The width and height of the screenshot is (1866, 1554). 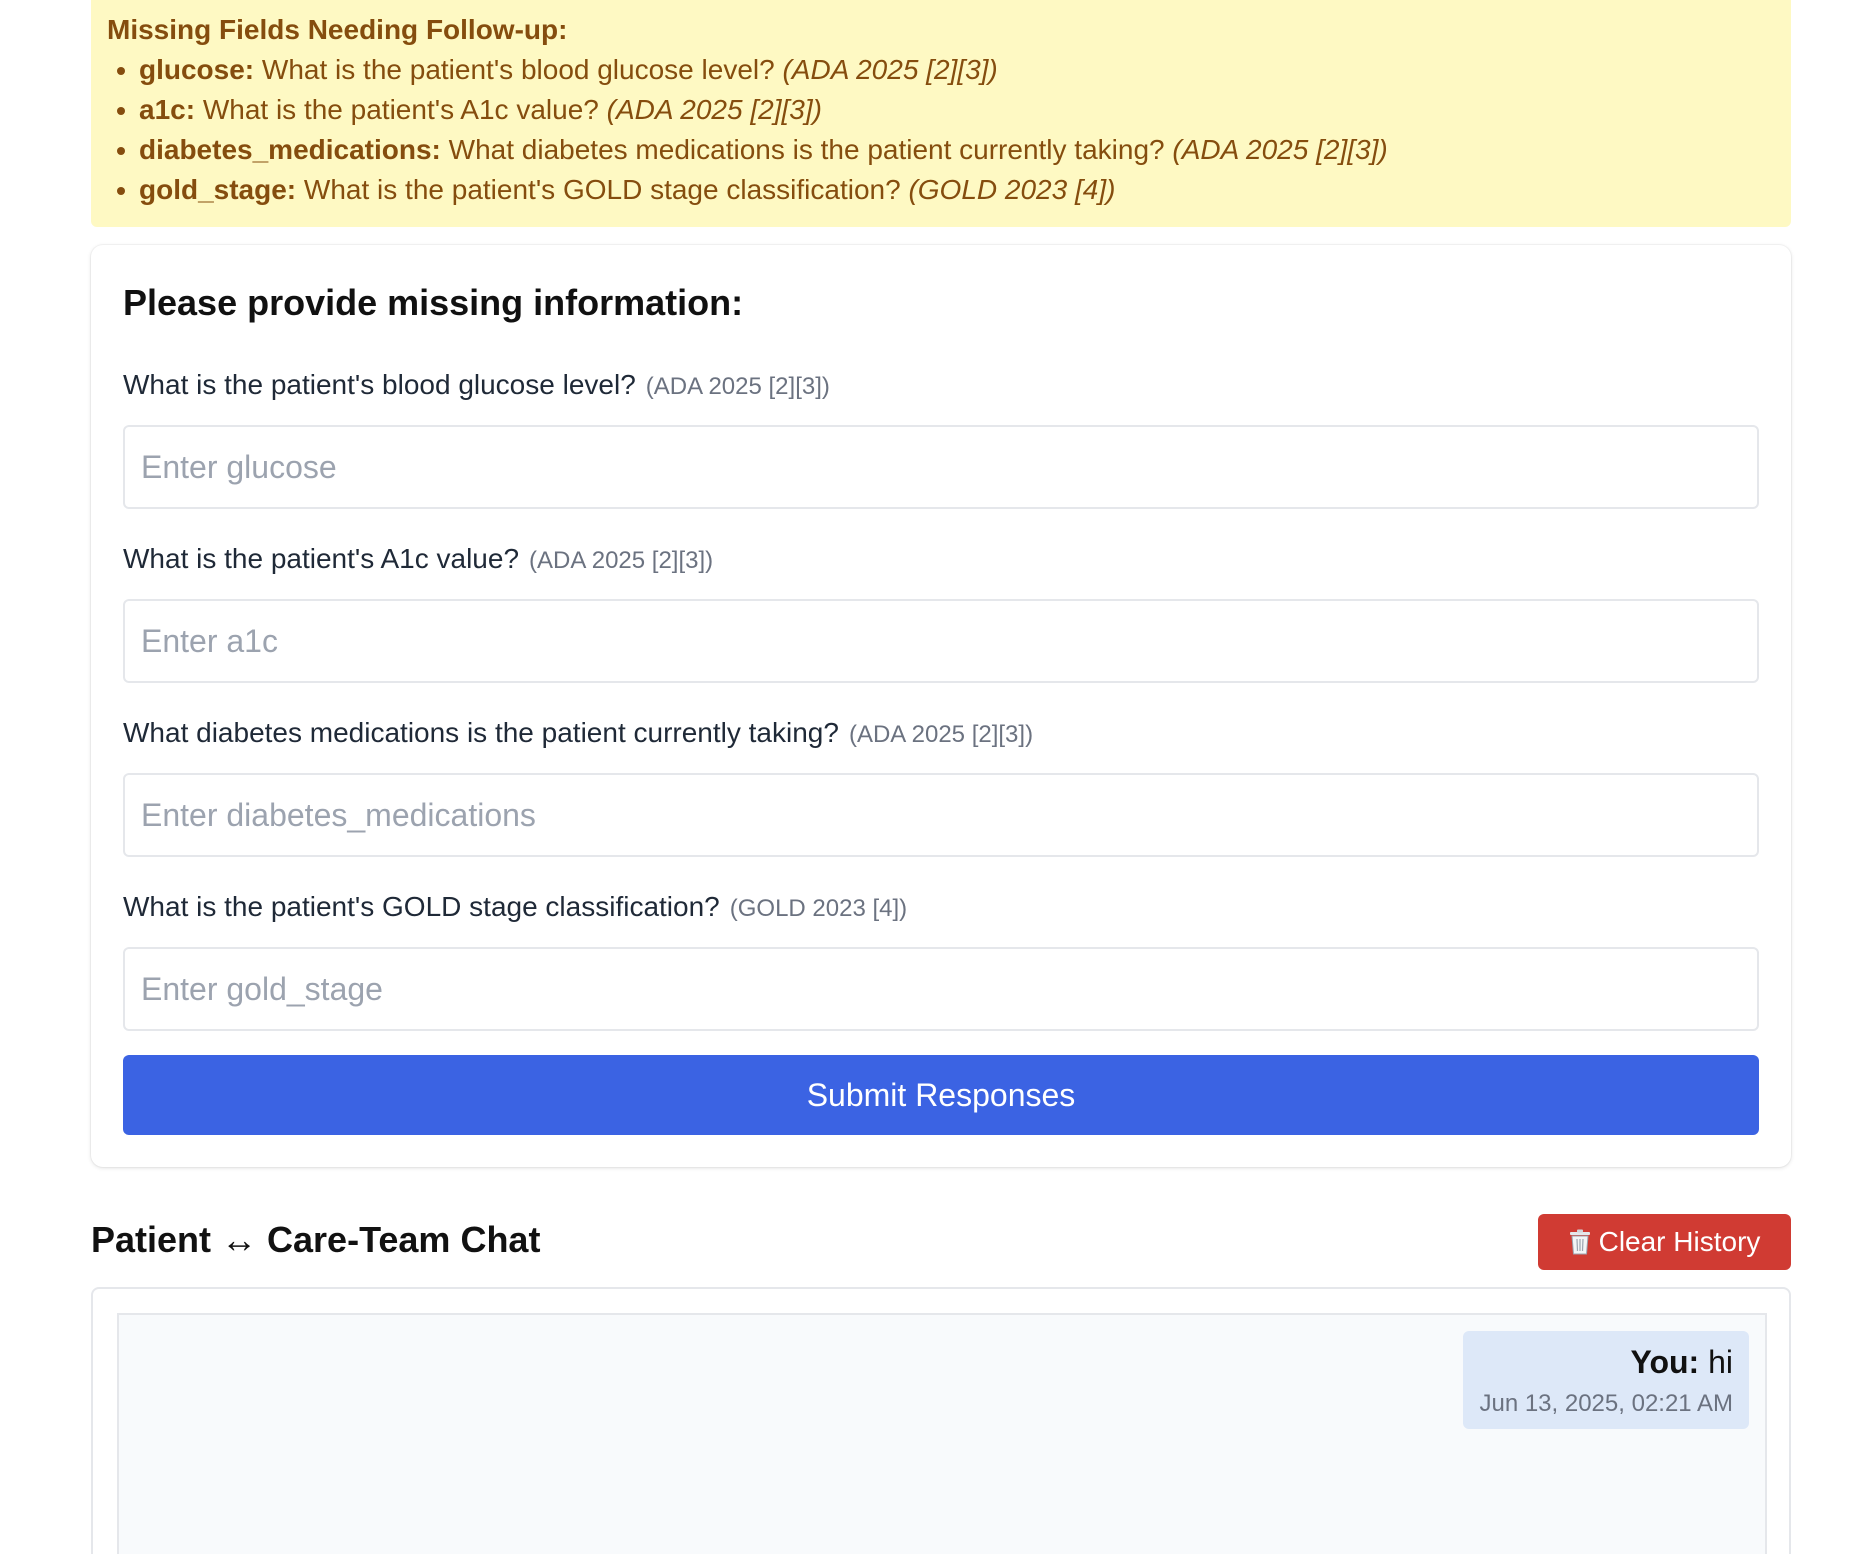 I want to click on missing-fields-title: Missing Fields Needing Follow-up:, so click(x=337, y=29).